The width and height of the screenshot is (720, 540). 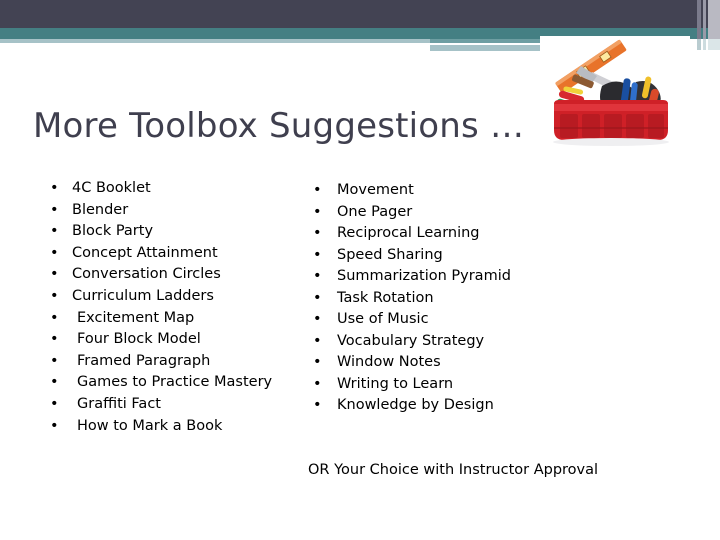 I want to click on list-item: • Blender, so click(x=176, y=211).